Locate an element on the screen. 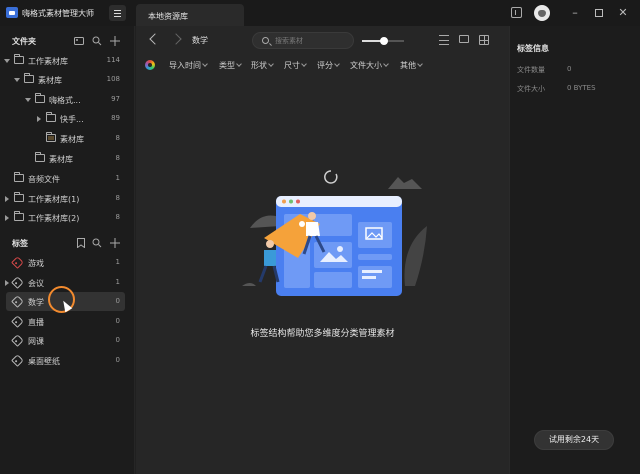 The width and height of the screenshot is (640, 474). folder-count: 89 is located at coordinates (115, 118).